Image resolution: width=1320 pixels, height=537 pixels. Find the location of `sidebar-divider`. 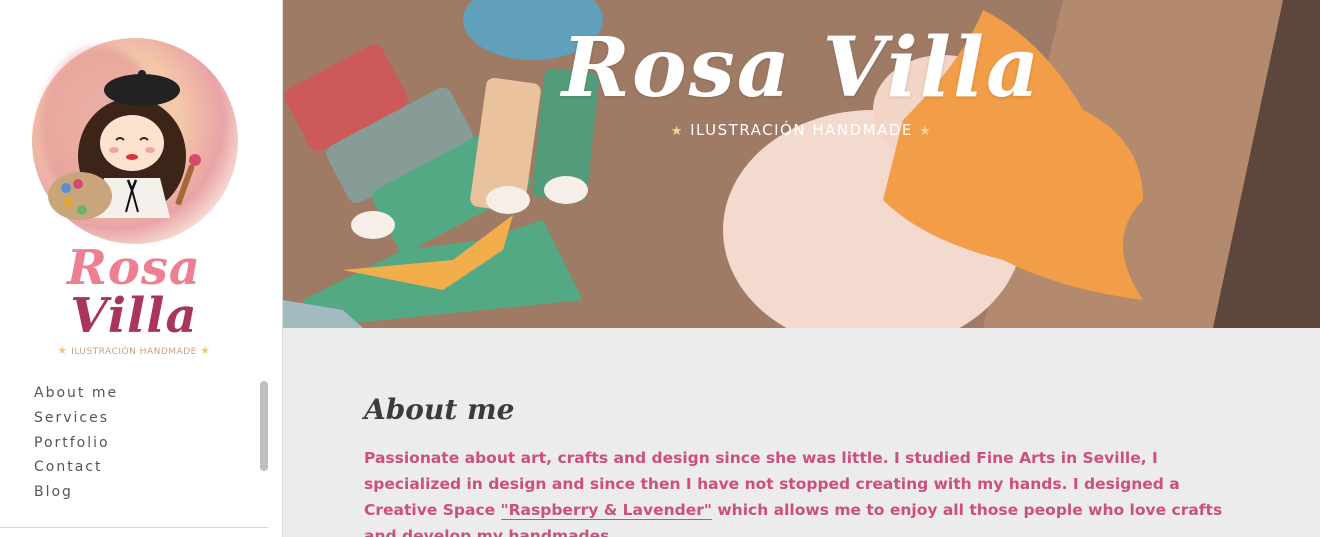

sidebar-divider is located at coordinates (134, 527).